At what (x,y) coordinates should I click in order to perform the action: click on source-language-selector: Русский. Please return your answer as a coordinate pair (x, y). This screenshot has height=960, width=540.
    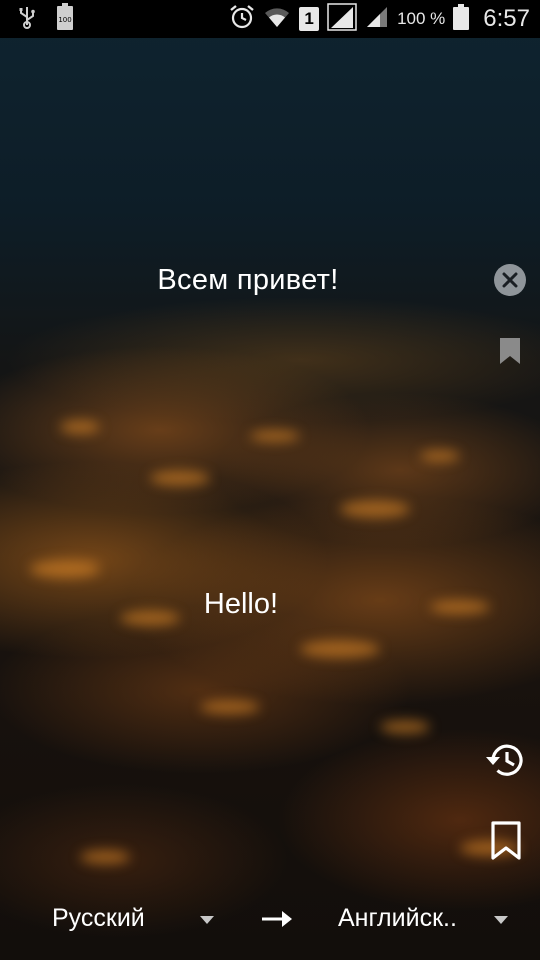
    Looking at the image, I should click on (98, 918).